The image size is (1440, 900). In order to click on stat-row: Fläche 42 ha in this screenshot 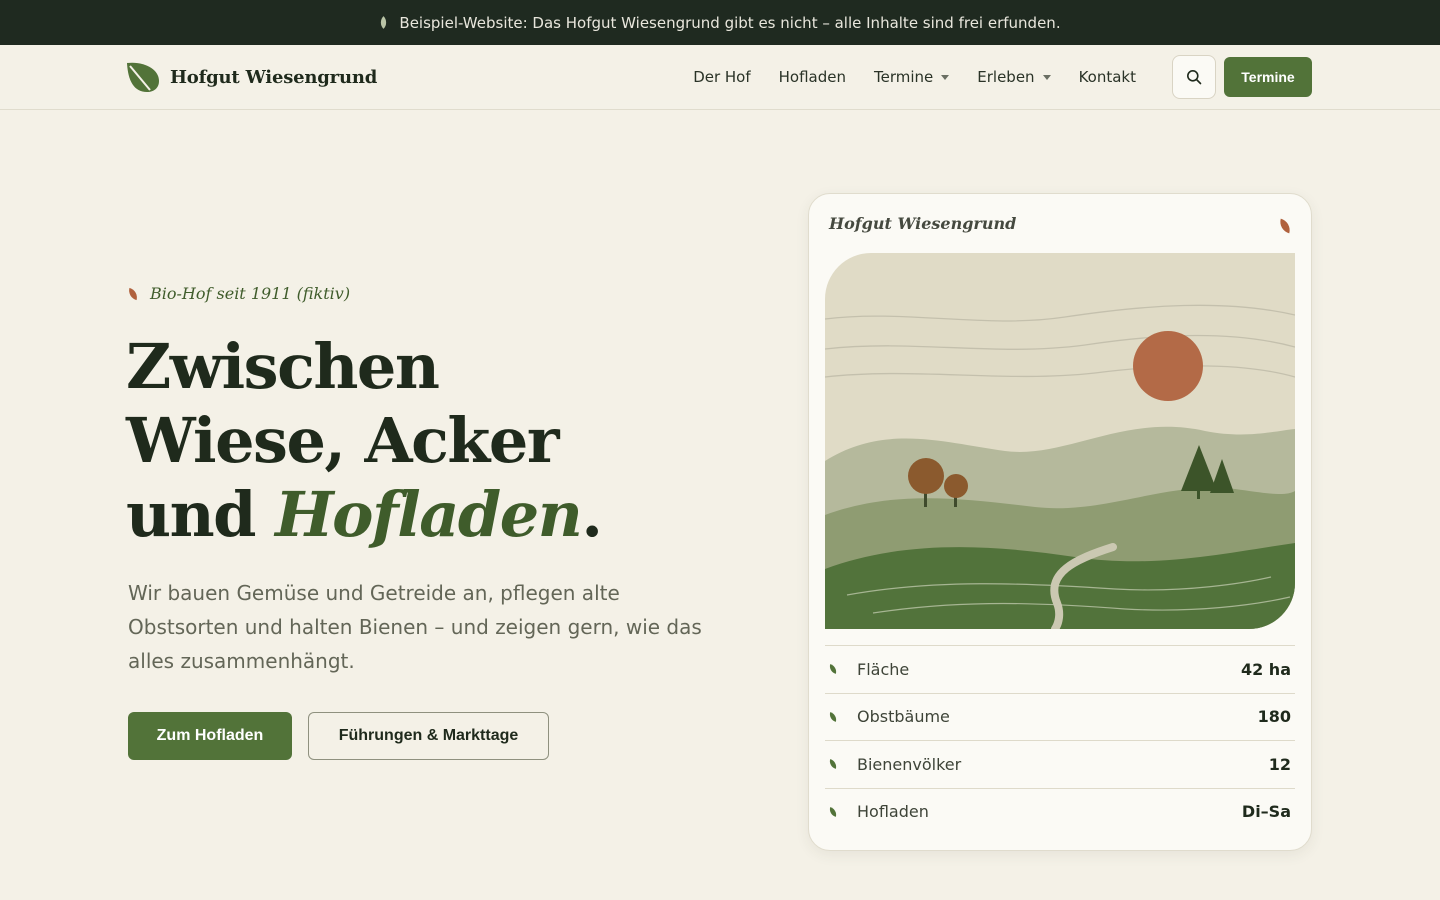, I will do `click(1060, 669)`.